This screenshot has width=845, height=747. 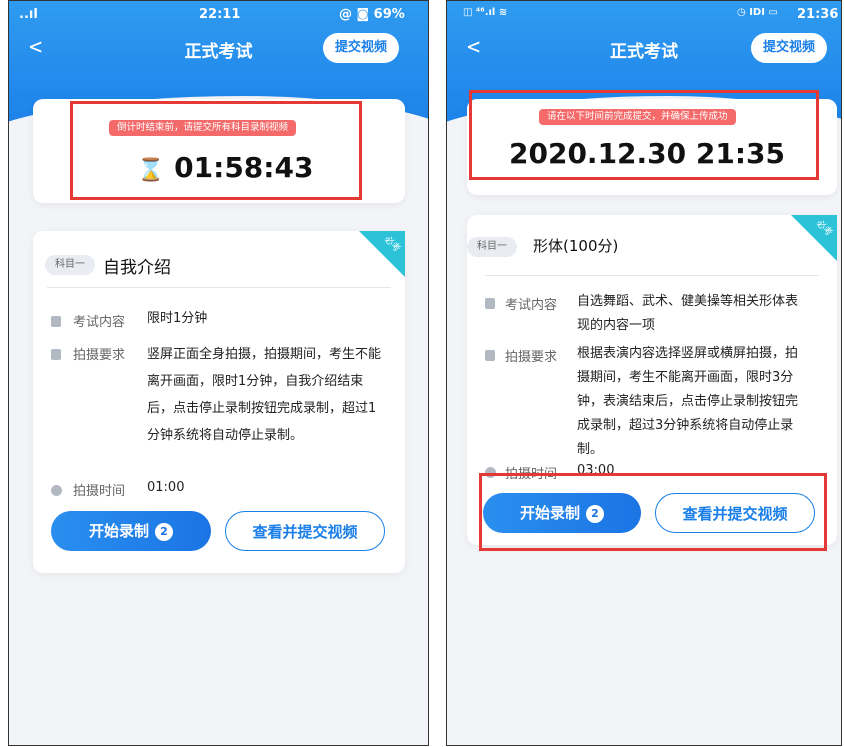 What do you see at coordinates (137, 268) in the screenshot?
I see `subject-name: 自我介绍` at bounding box center [137, 268].